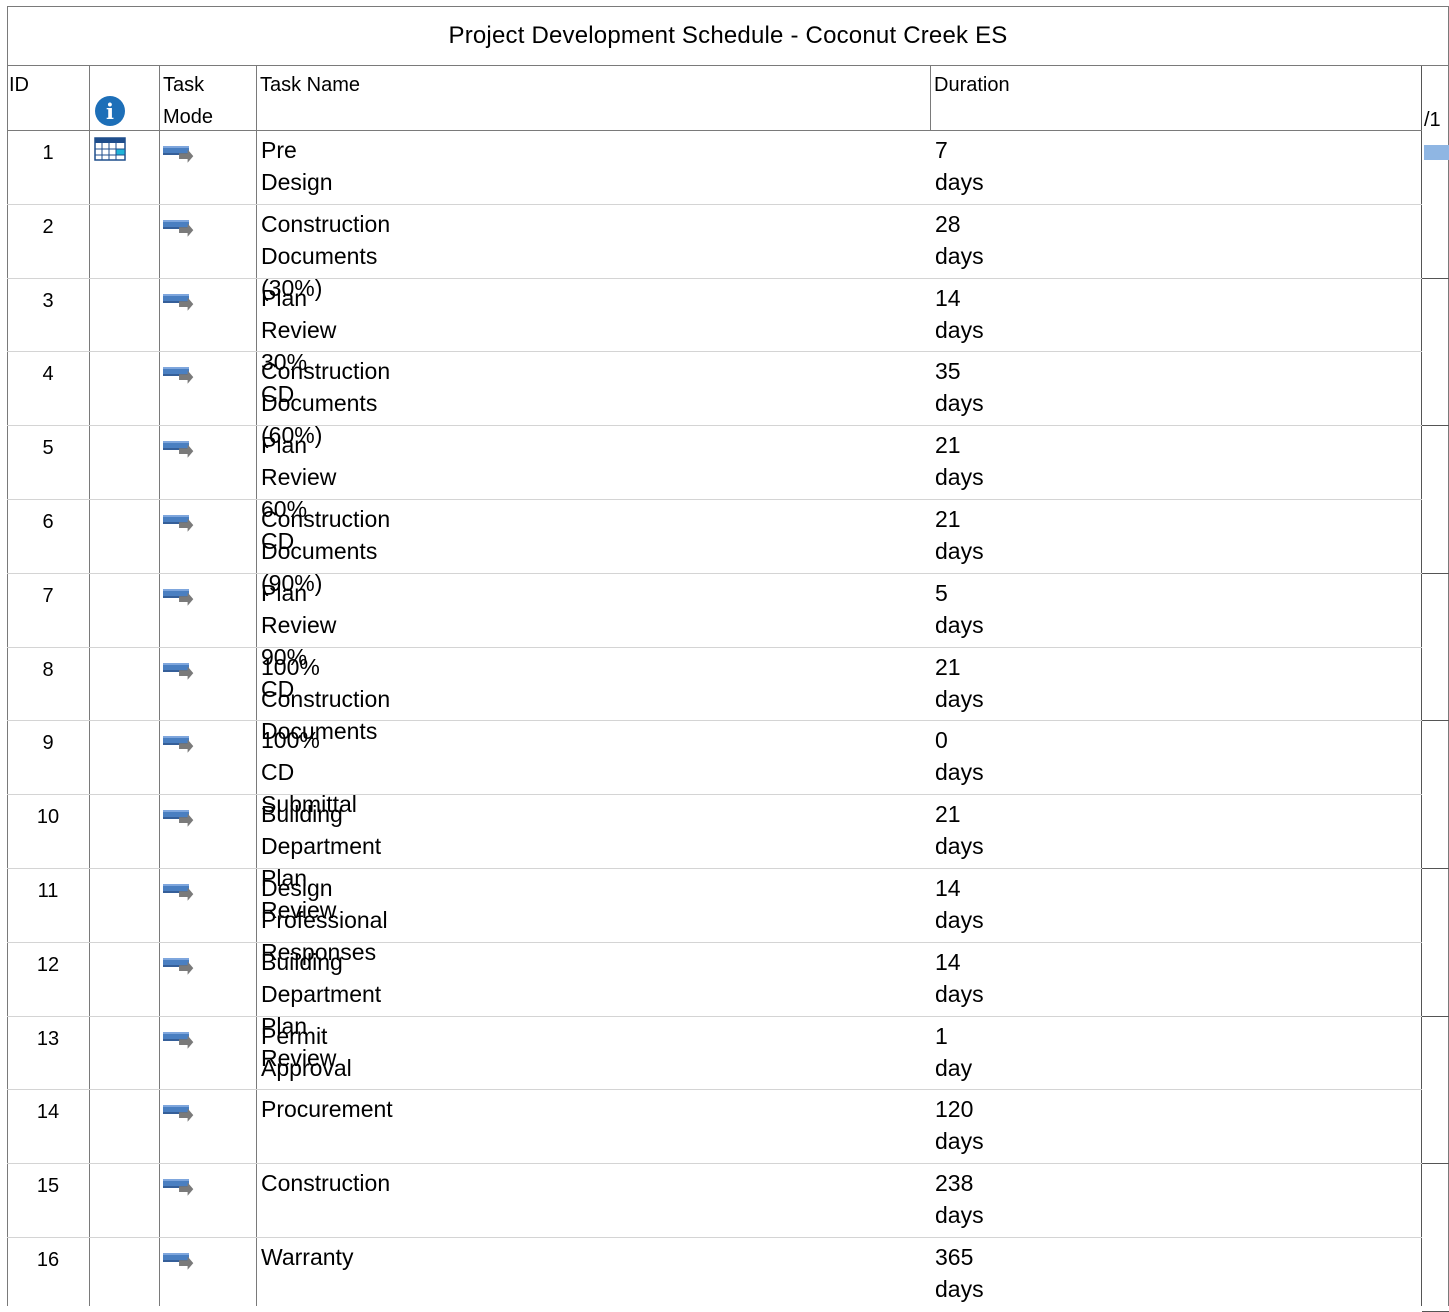 This screenshot has height=1312, width=1449. Describe the element at coordinates (953, 1052) in the screenshot. I see `task-duration-cell: 1 day` at that location.